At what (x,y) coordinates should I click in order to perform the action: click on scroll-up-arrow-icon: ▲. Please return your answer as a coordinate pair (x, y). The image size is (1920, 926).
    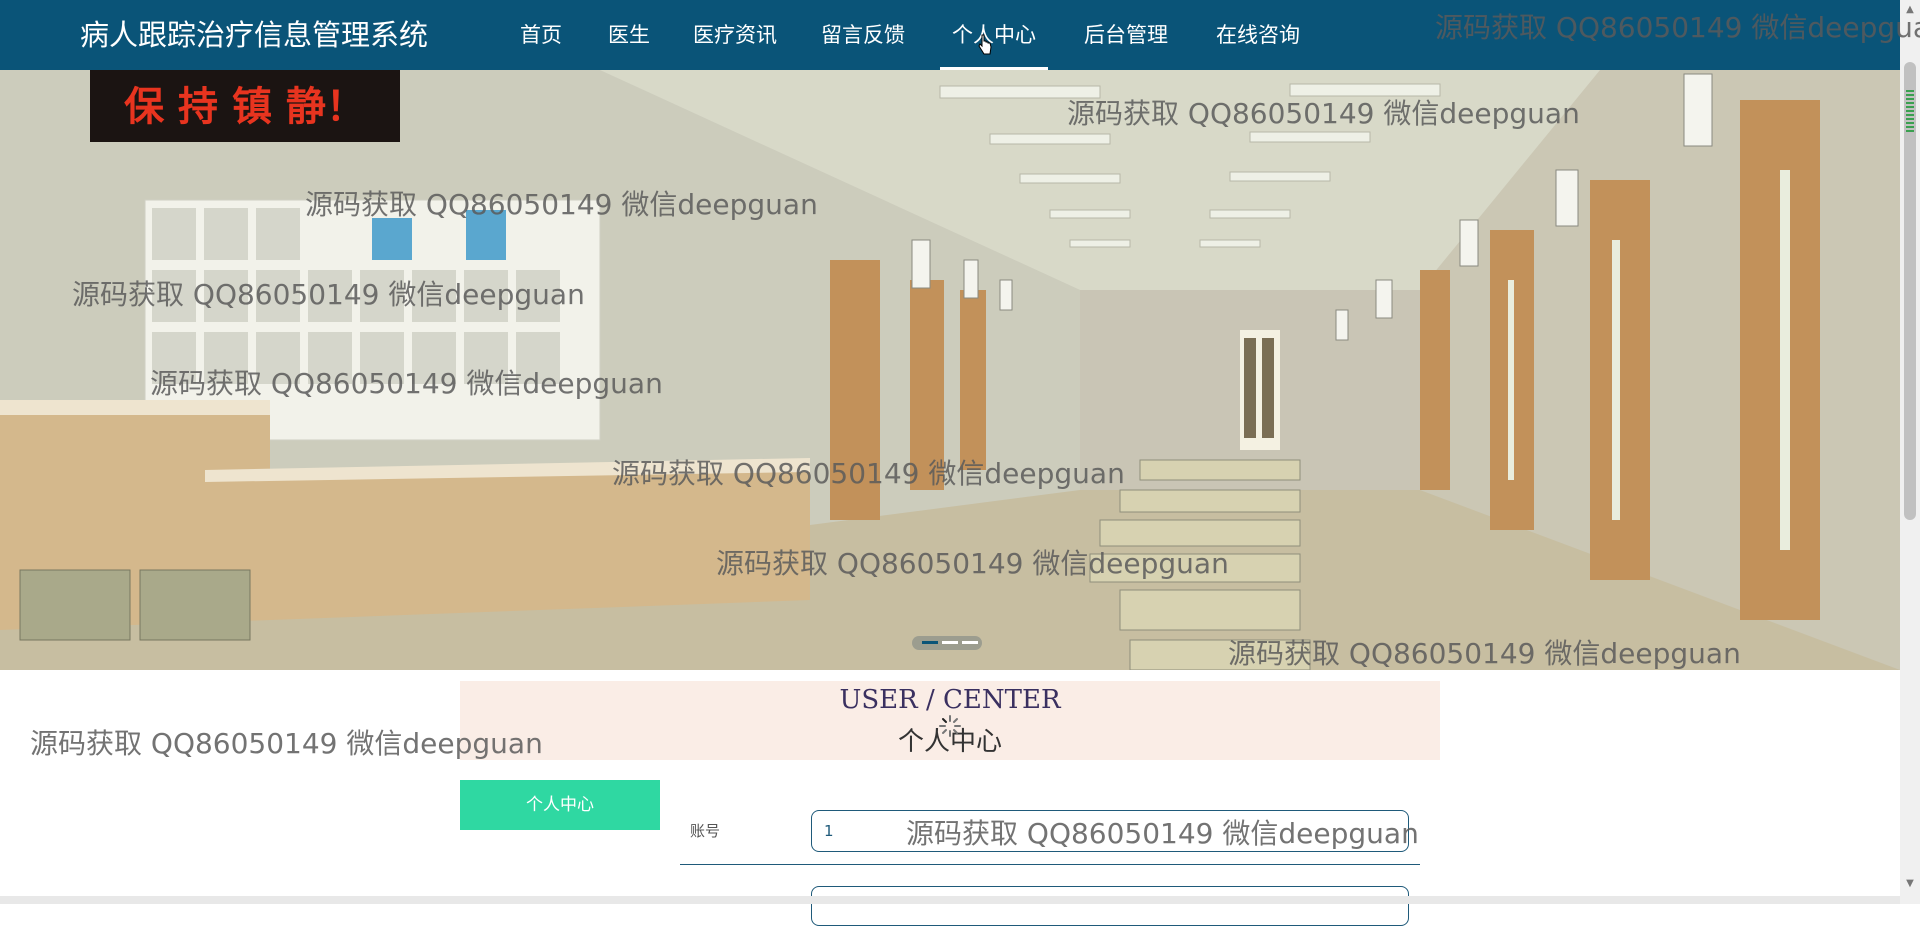
    Looking at the image, I should click on (1910, 10).